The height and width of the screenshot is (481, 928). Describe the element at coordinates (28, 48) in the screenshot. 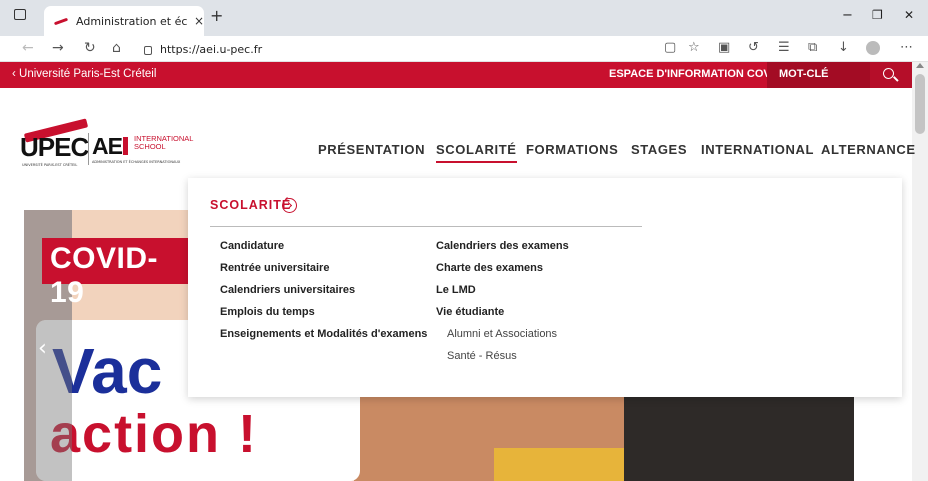

I see `back-icon: ←` at that location.